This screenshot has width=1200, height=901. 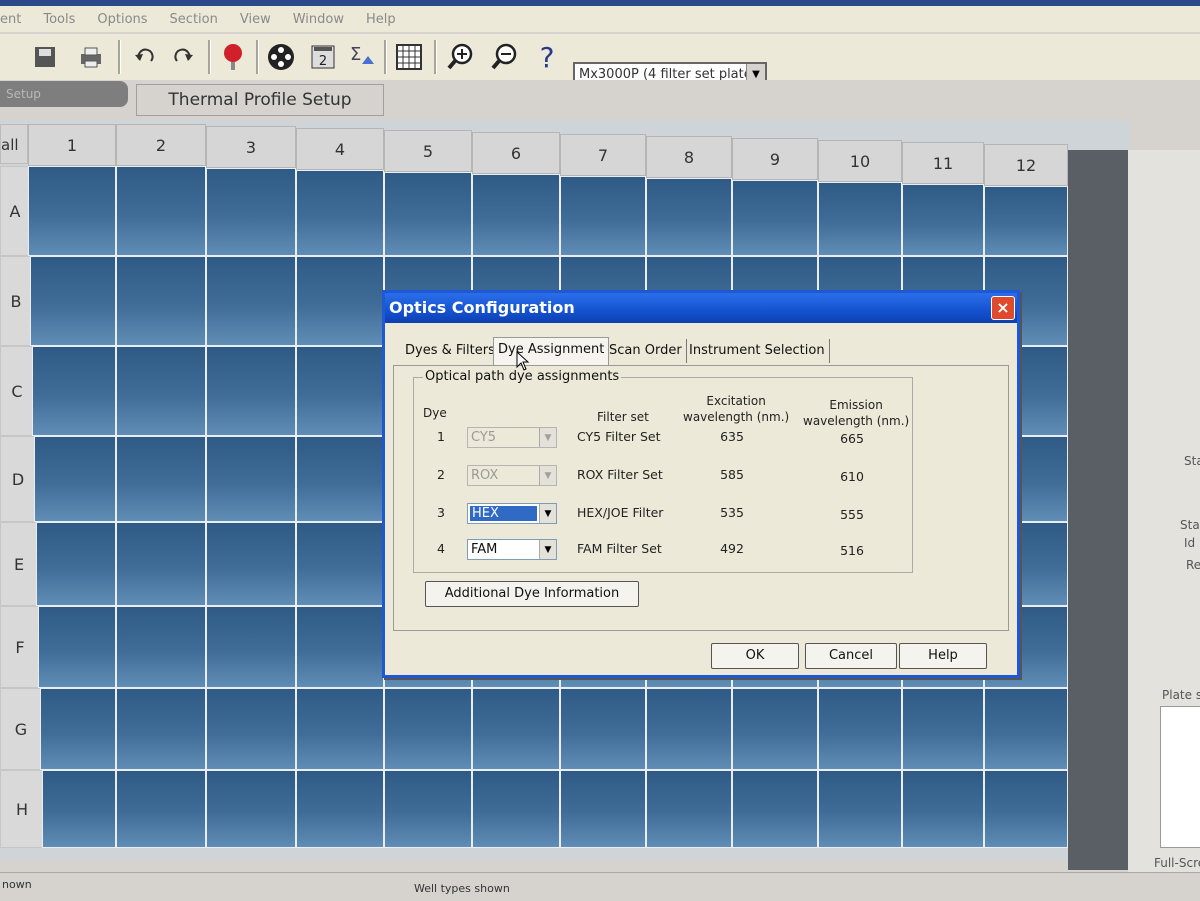 What do you see at coordinates (1026, 165) in the screenshot?
I see `column-header-12: 12` at bounding box center [1026, 165].